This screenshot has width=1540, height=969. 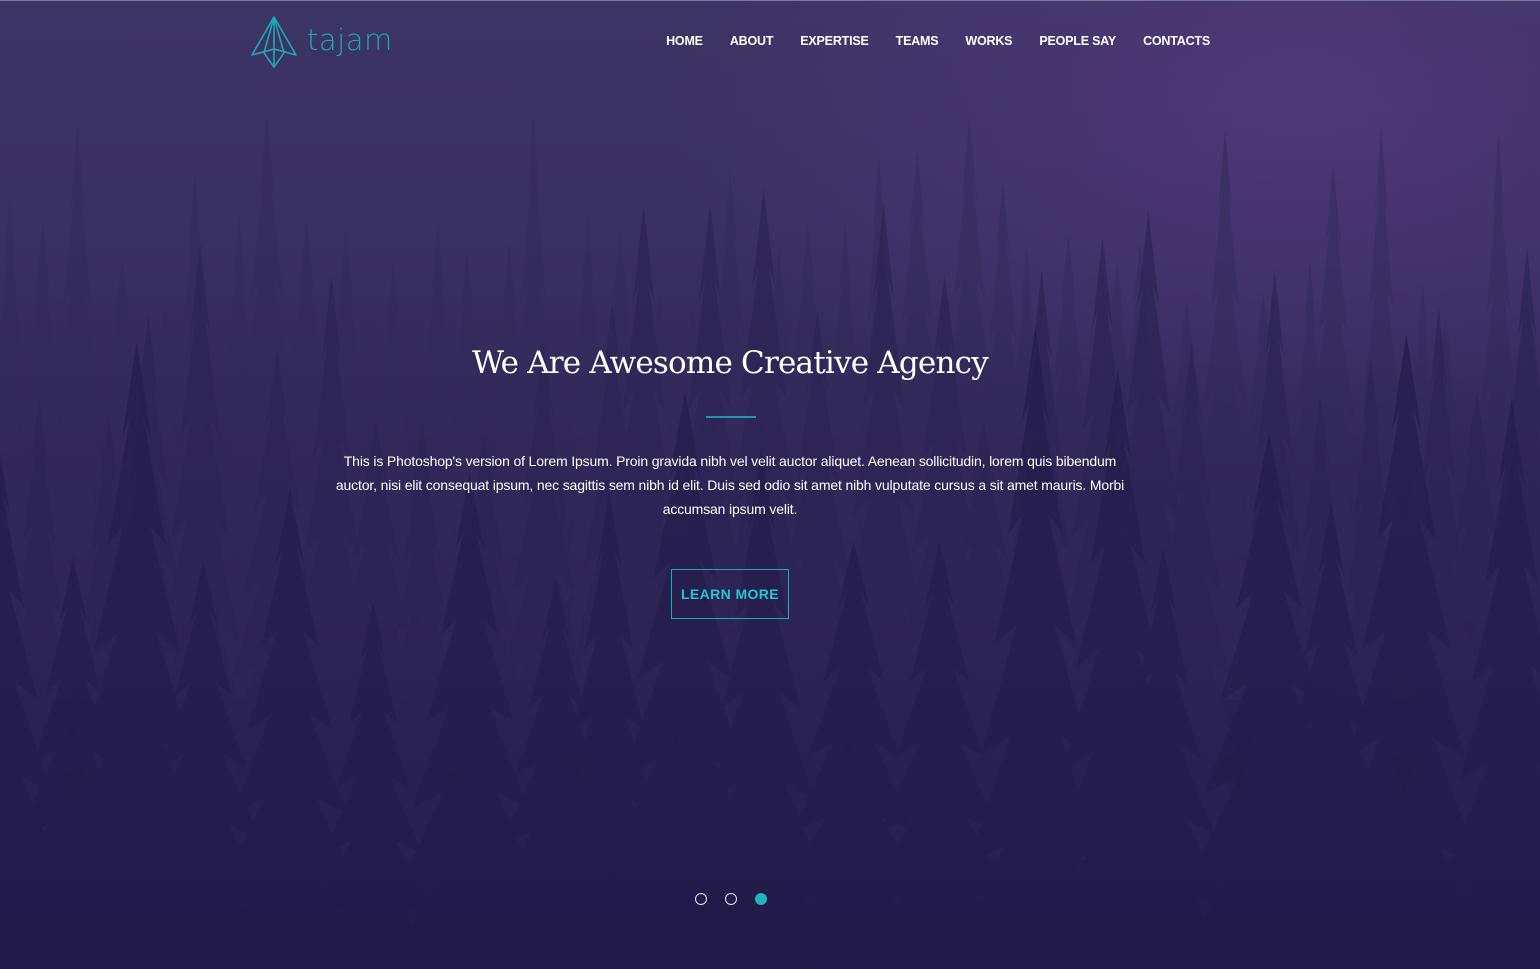 What do you see at coordinates (917, 41) in the screenshot?
I see `nav-item-teams: TEAMS` at bounding box center [917, 41].